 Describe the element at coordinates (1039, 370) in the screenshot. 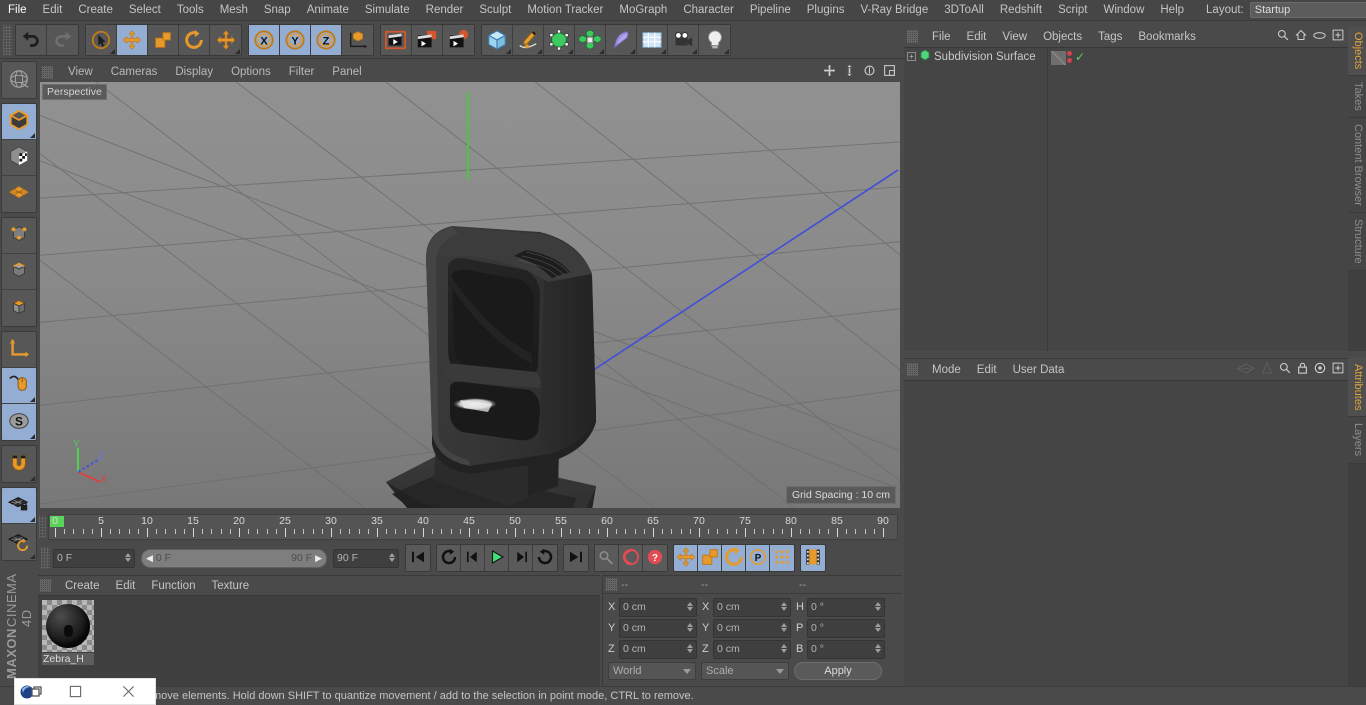

I see `attributes-menu-user-data: User Data` at that location.